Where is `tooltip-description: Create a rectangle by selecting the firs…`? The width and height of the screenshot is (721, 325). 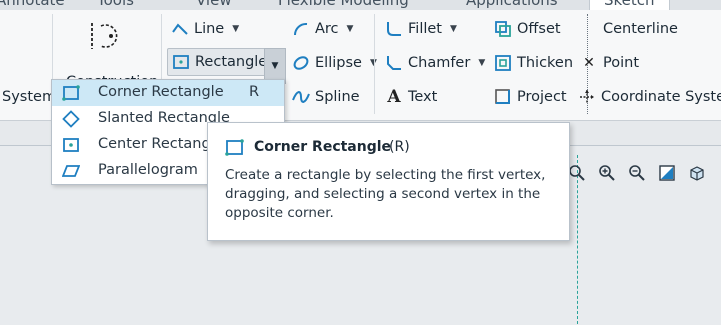 tooltip-description: Create a rectangle by selecting the firs… is located at coordinates (385, 194).